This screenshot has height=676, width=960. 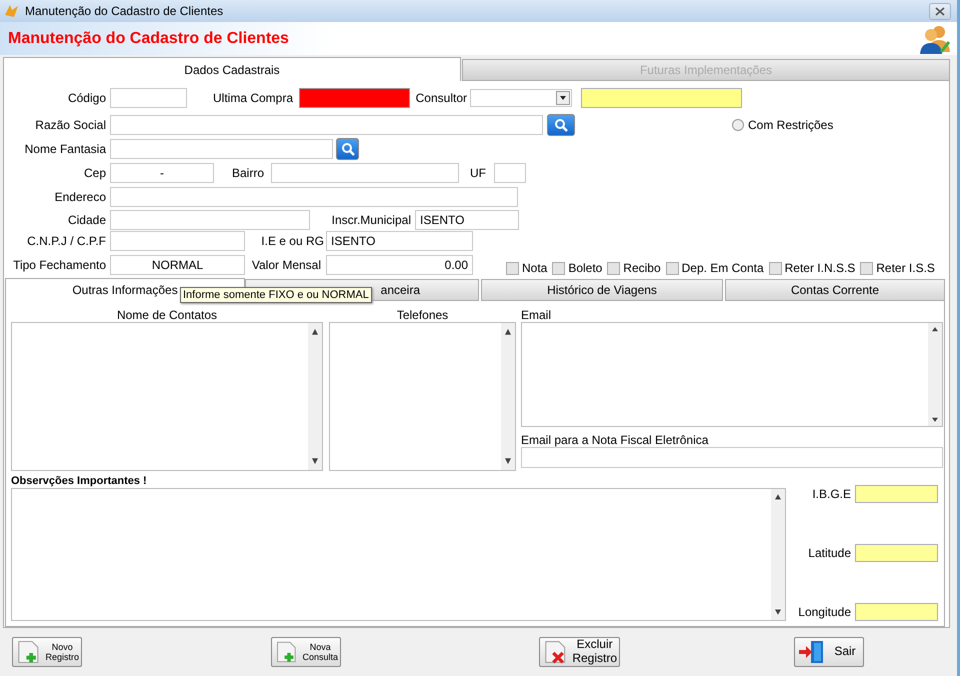 I want to click on field-label: Razão Social, so click(x=70, y=125).